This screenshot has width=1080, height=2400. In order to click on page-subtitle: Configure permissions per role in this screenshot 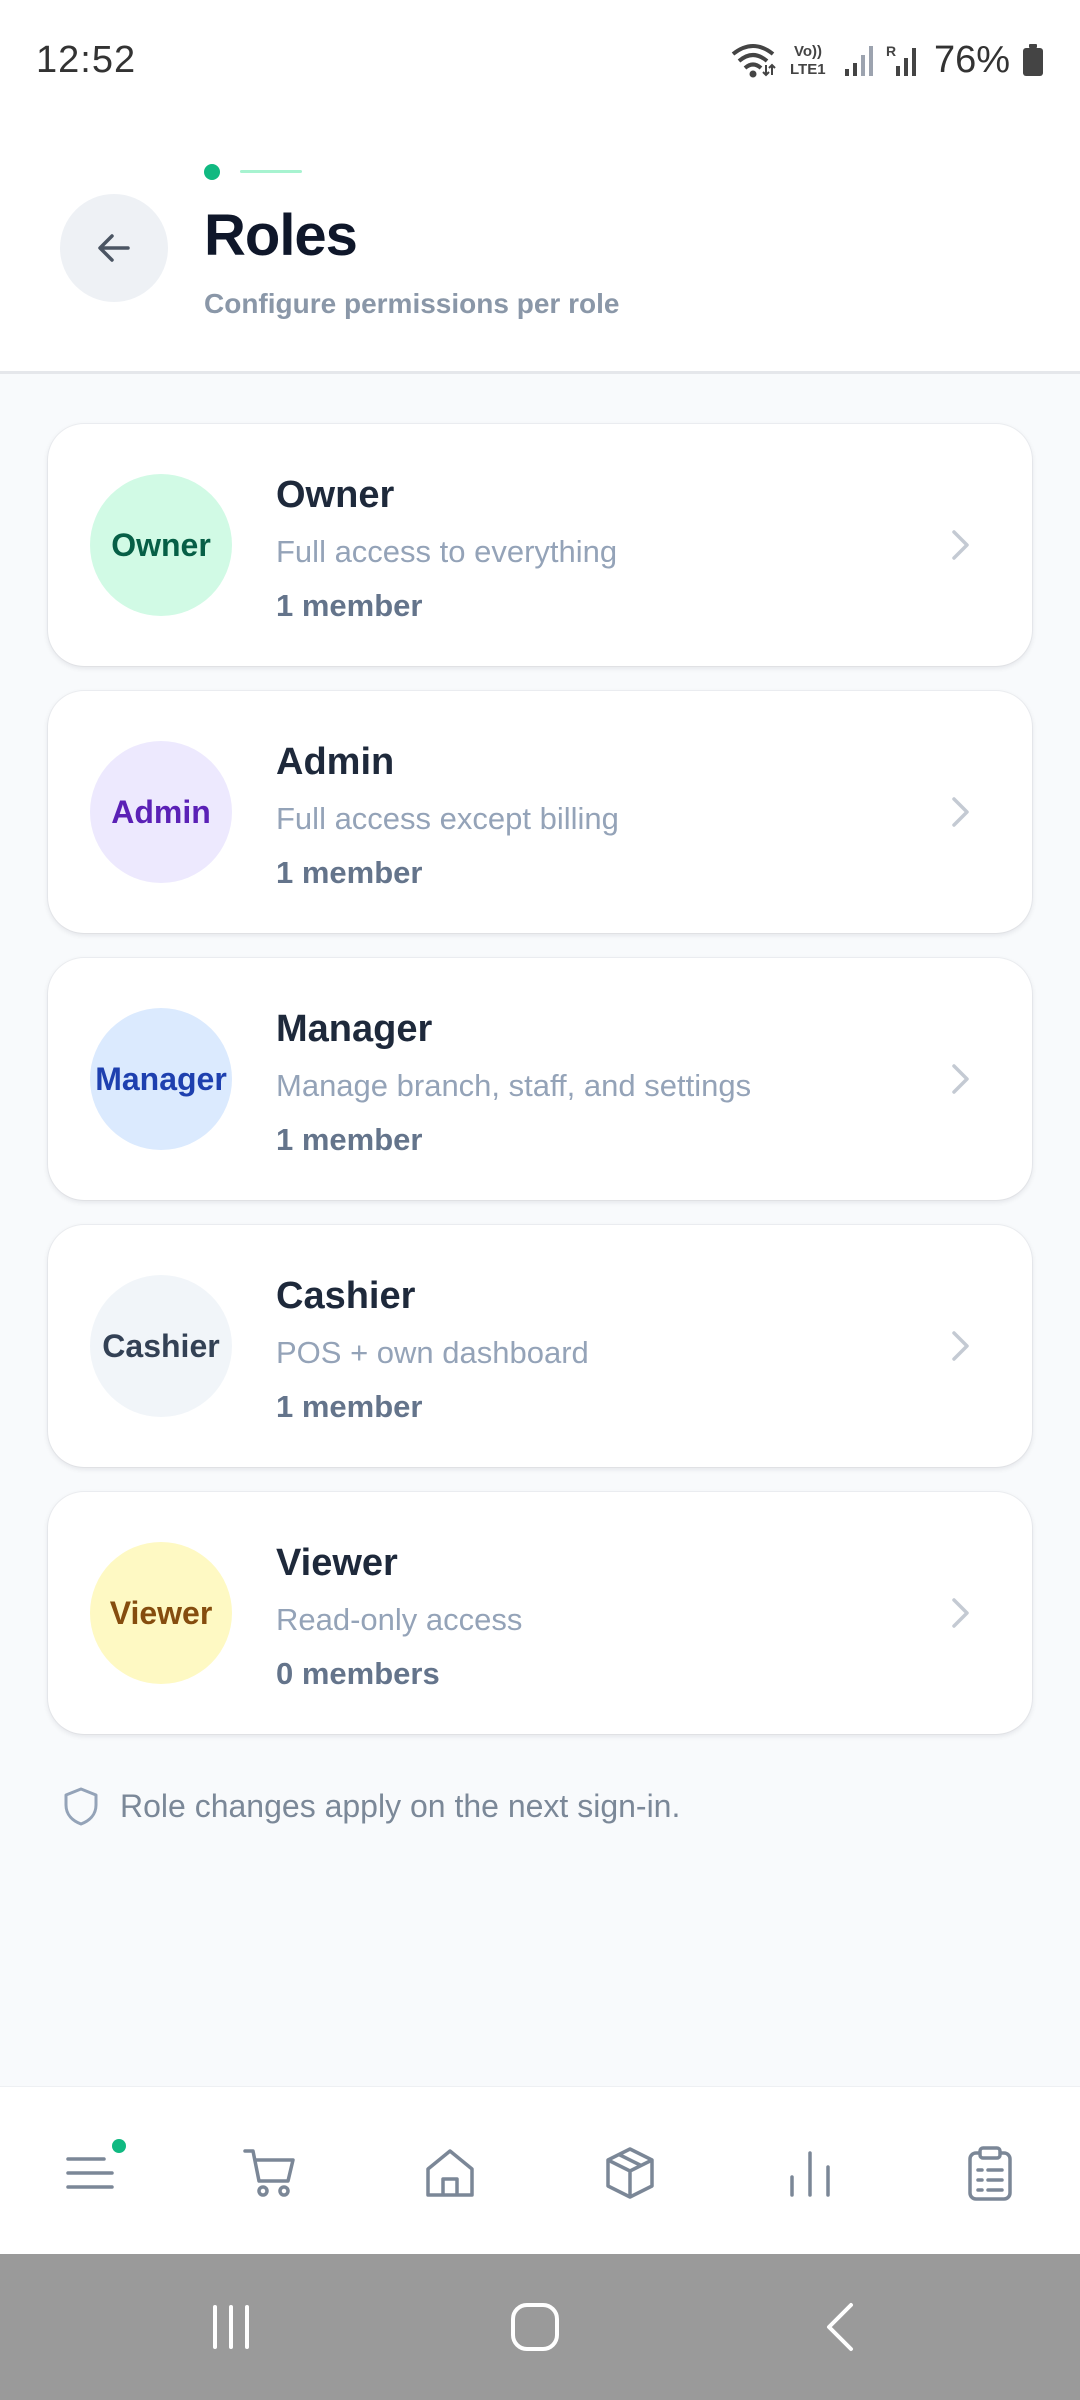, I will do `click(412, 303)`.